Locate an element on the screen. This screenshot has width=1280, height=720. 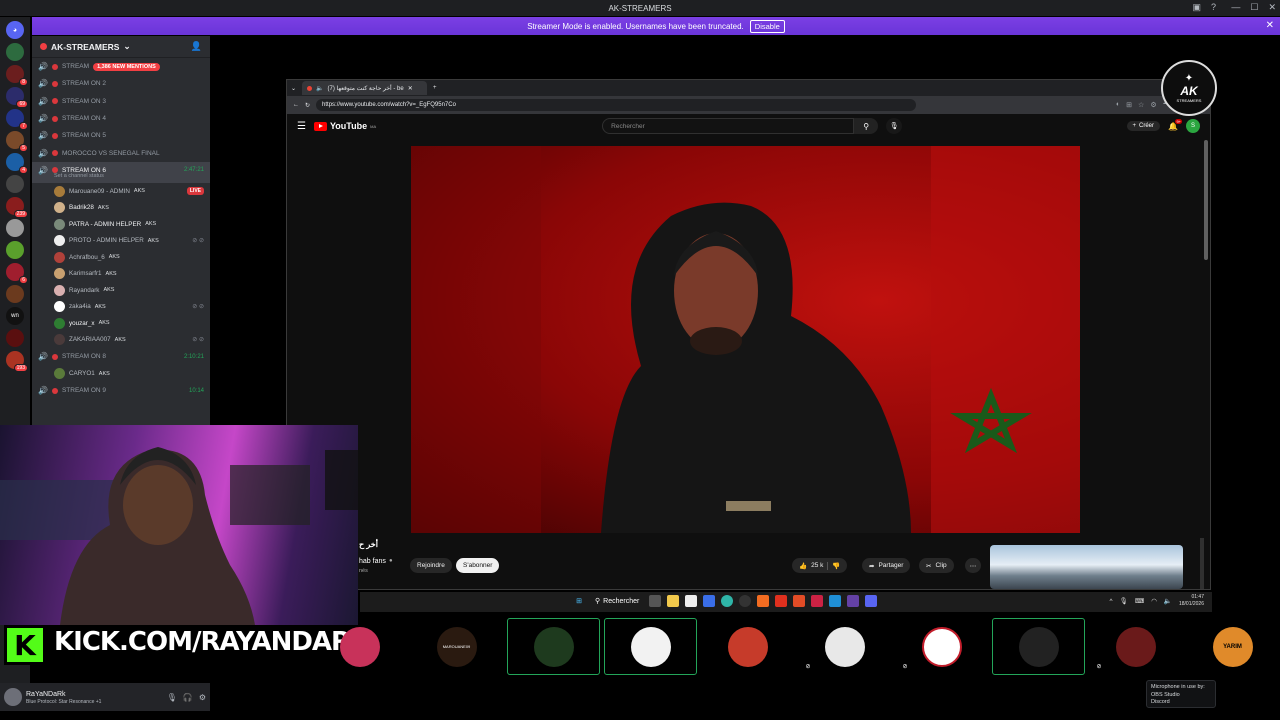
server-icon: 4 is located at coordinates (17, 163).